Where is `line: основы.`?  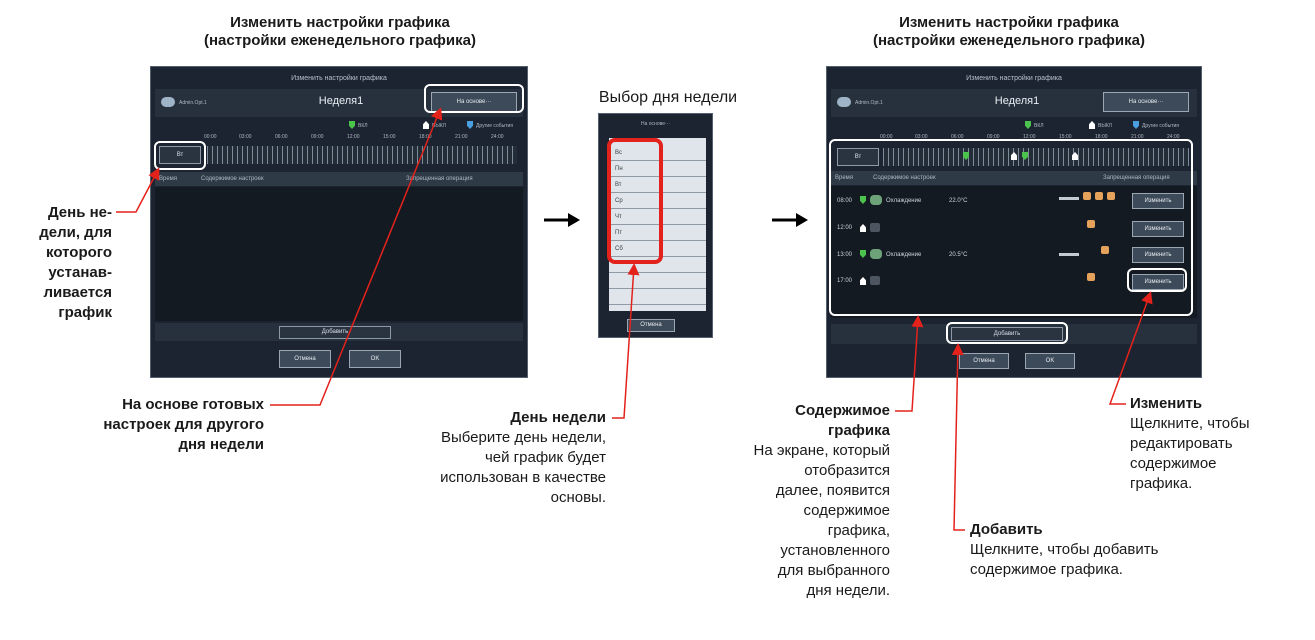 line: основы. is located at coordinates (578, 497).